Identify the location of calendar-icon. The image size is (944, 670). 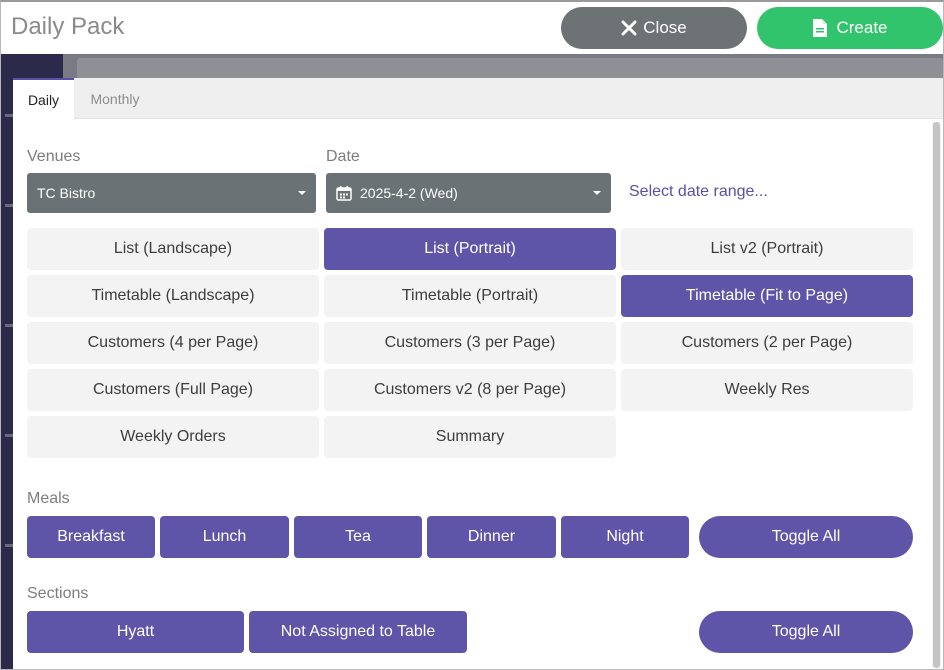
(344, 193).